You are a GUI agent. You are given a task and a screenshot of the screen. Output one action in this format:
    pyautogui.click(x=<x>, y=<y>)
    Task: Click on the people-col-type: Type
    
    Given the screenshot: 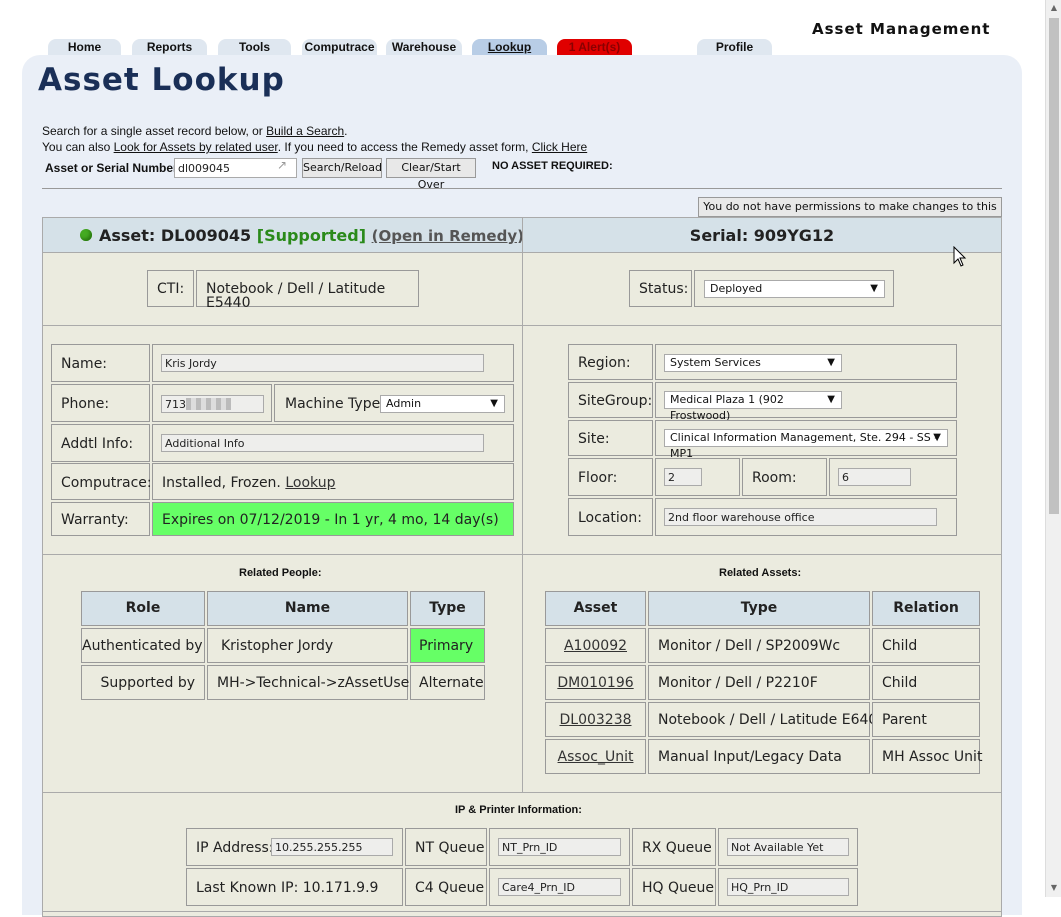 What is the action you would take?
    pyautogui.click(x=447, y=608)
    